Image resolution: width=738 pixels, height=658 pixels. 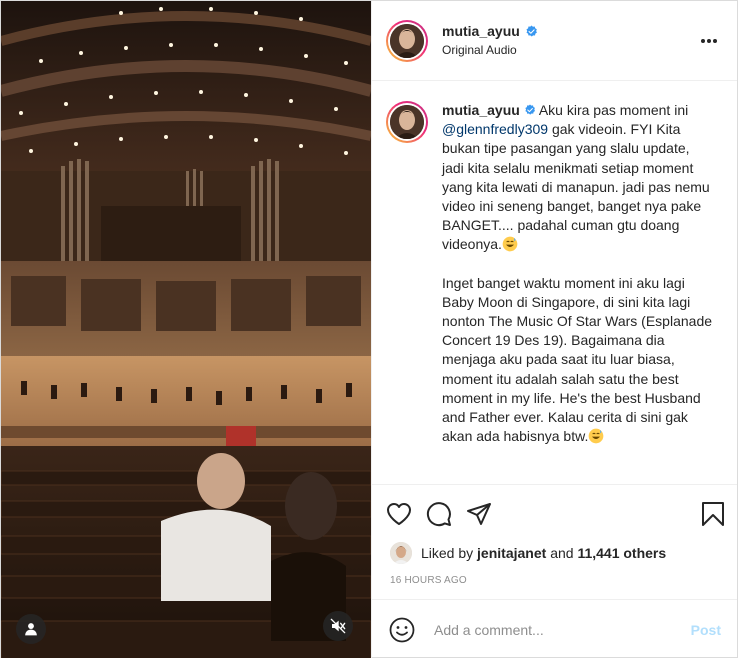 I want to click on caption-avatar-image, so click(x=407, y=122).